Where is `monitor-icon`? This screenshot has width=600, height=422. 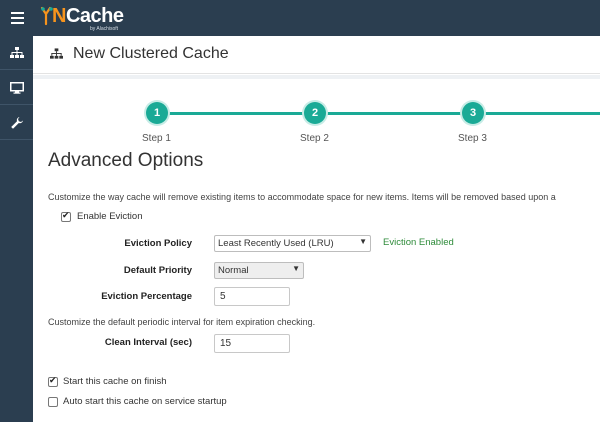
monitor-icon is located at coordinates (16, 87).